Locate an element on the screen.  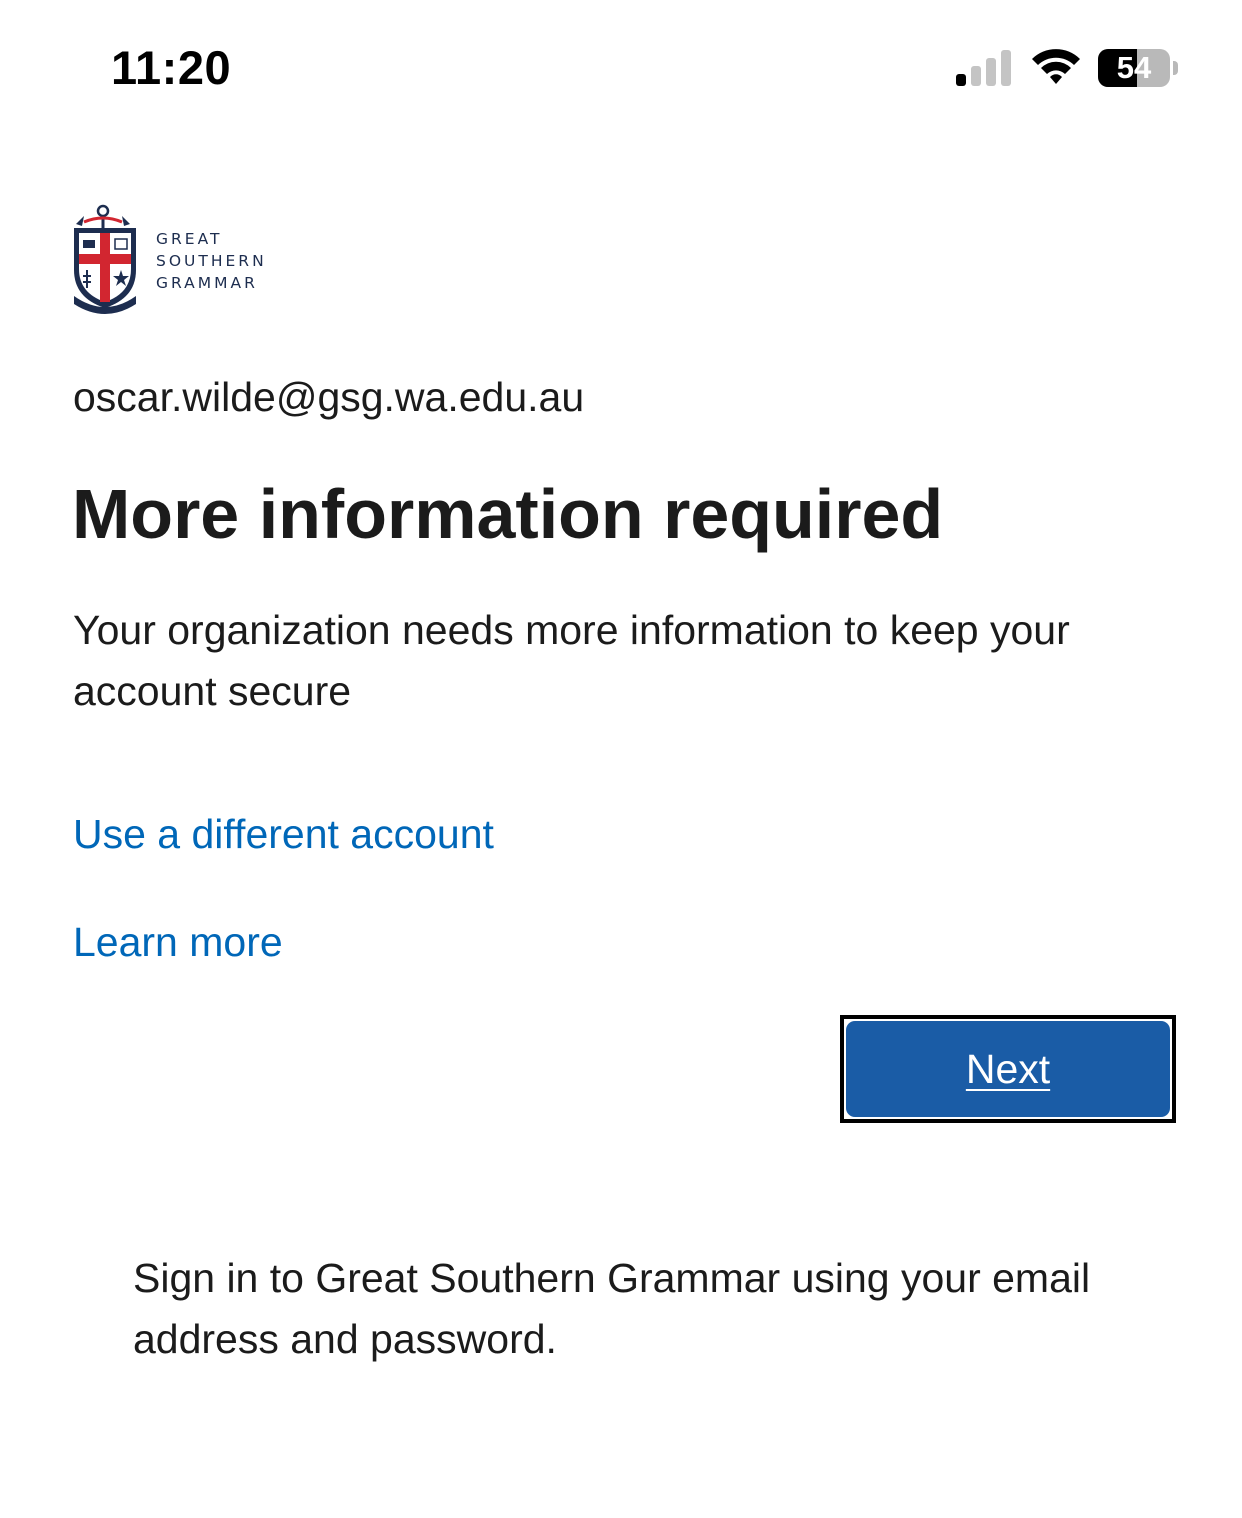
school-name-line-2: SOUTHERN is located at coordinates (211, 261).